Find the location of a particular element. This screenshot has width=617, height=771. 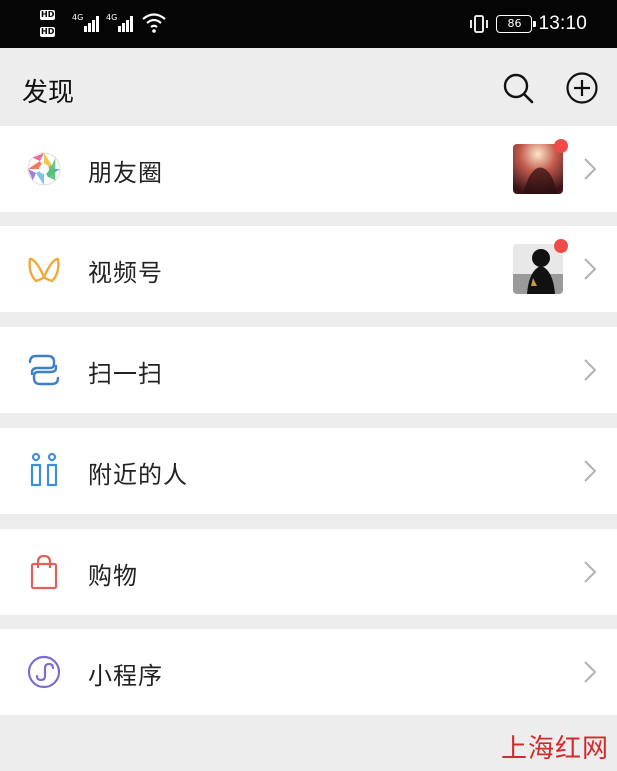

status-right: 86 13:10 is located at coordinates (527, 24).